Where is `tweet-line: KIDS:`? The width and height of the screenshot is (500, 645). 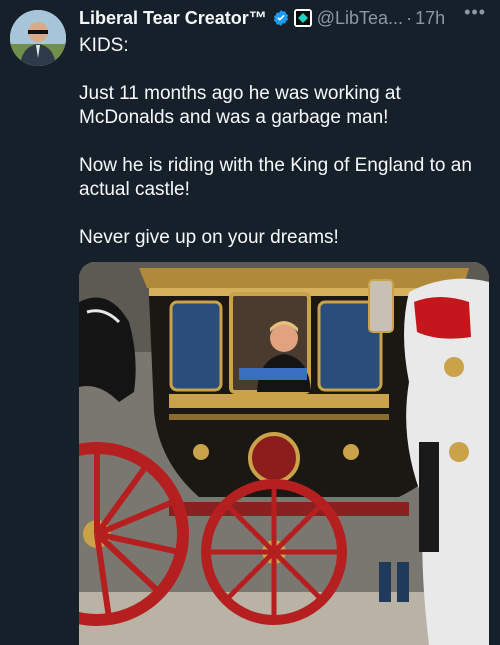 tweet-line: KIDS: is located at coordinates (104, 45).